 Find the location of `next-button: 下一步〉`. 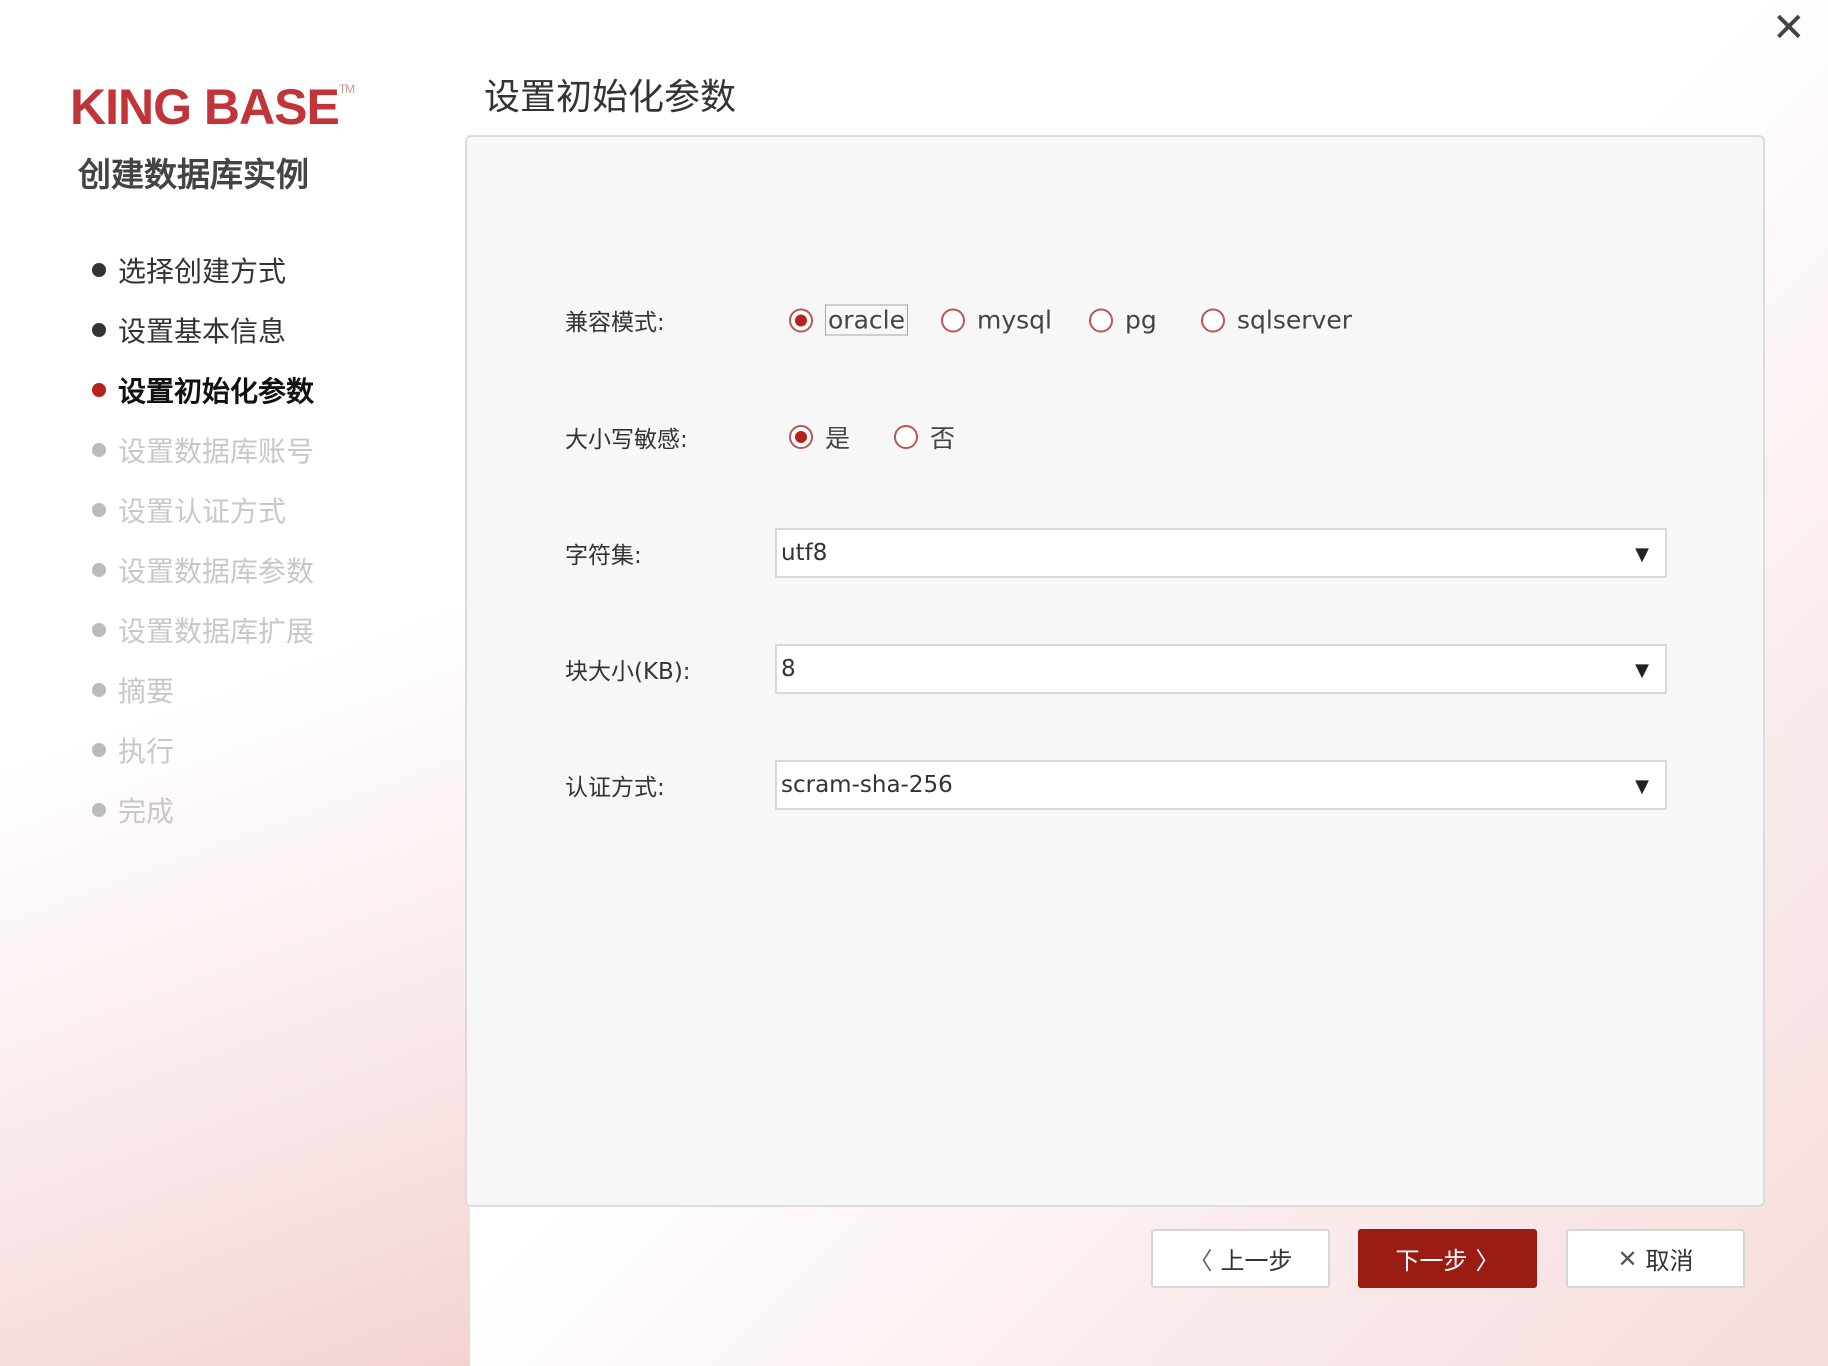

next-button: 下一步〉 is located at coordinates (1447, 1258).